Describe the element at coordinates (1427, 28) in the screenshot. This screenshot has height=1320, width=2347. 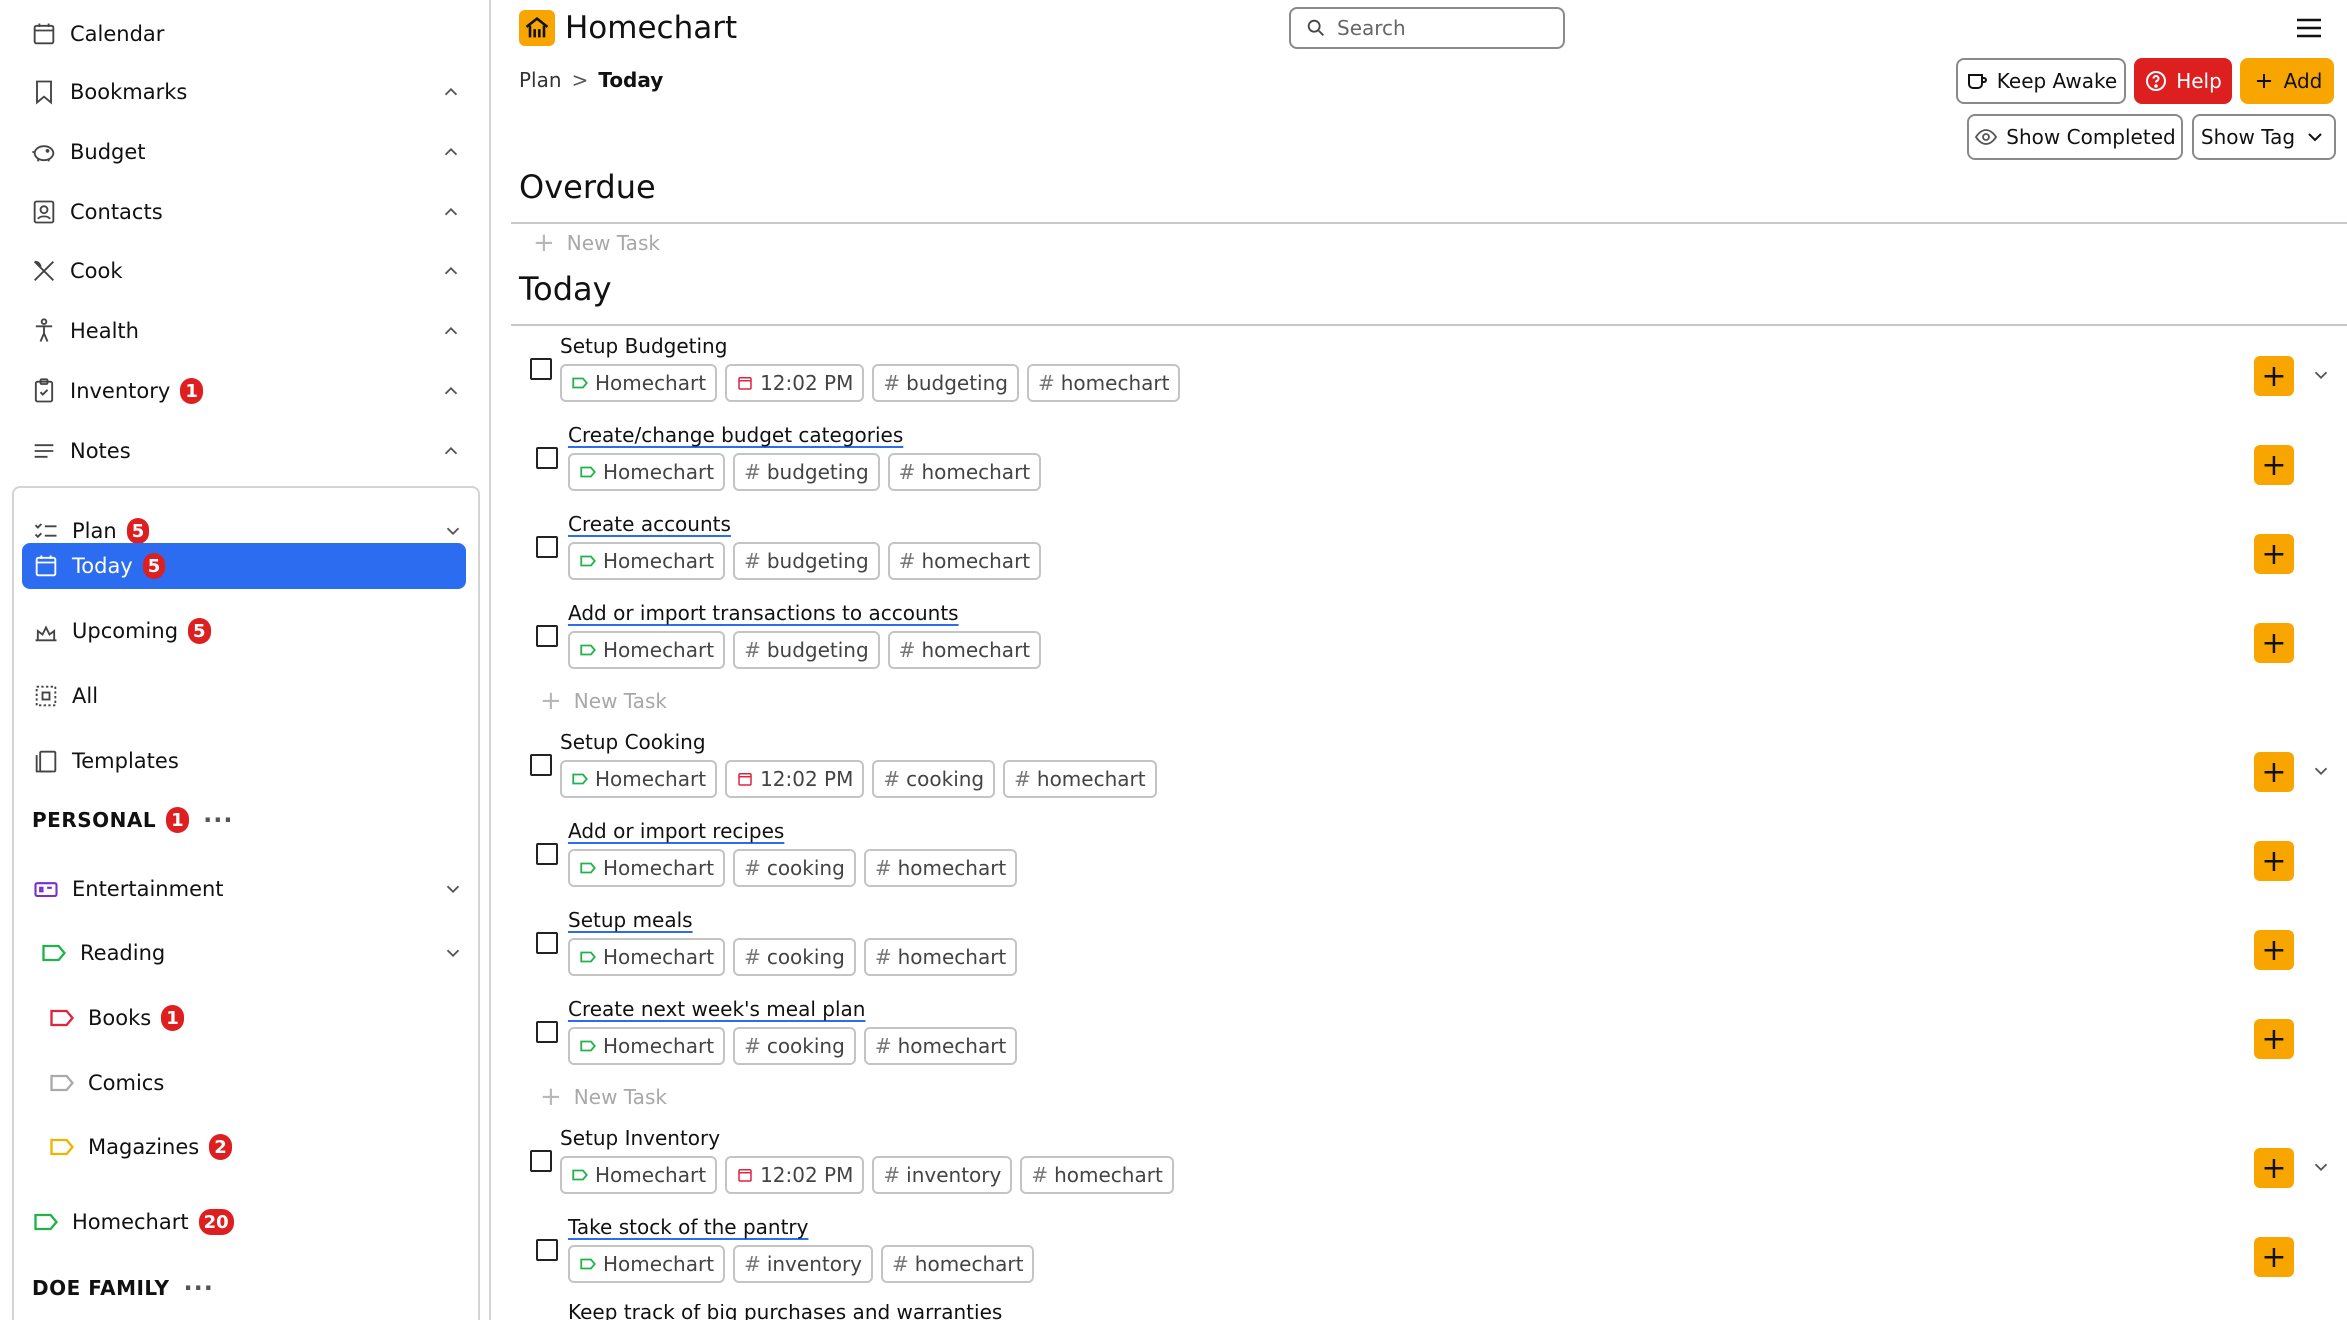
I see `search-input: Search` at that location.